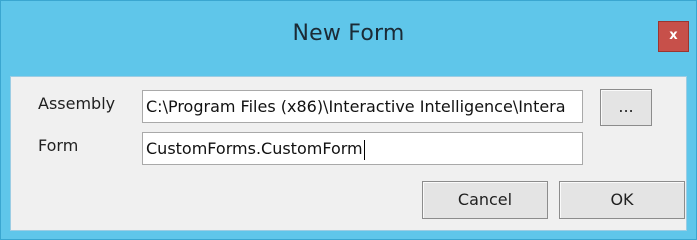 This screenshot has height=240, width=697. Describe the element at coordinates (77, 103) in the screenshot. I see `assembly-label: Assembly` at that location.